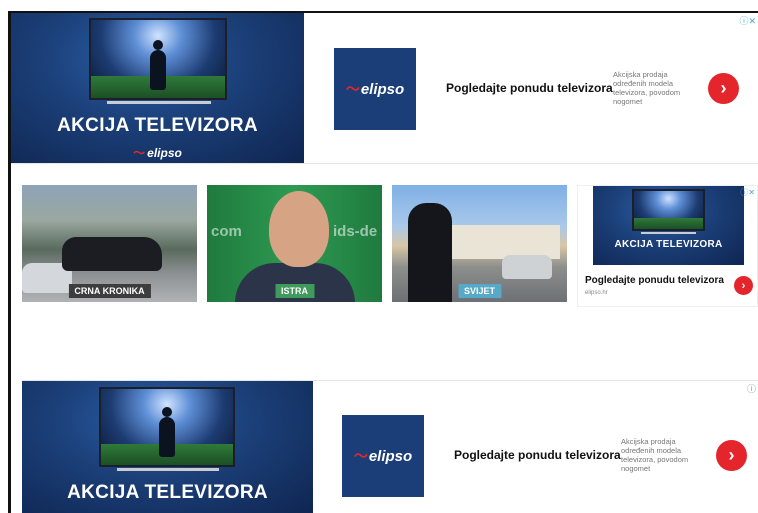  Describe the element at coordinates (479, 291) in the screenshot. I see `category-tag: SVIJET` at that location.